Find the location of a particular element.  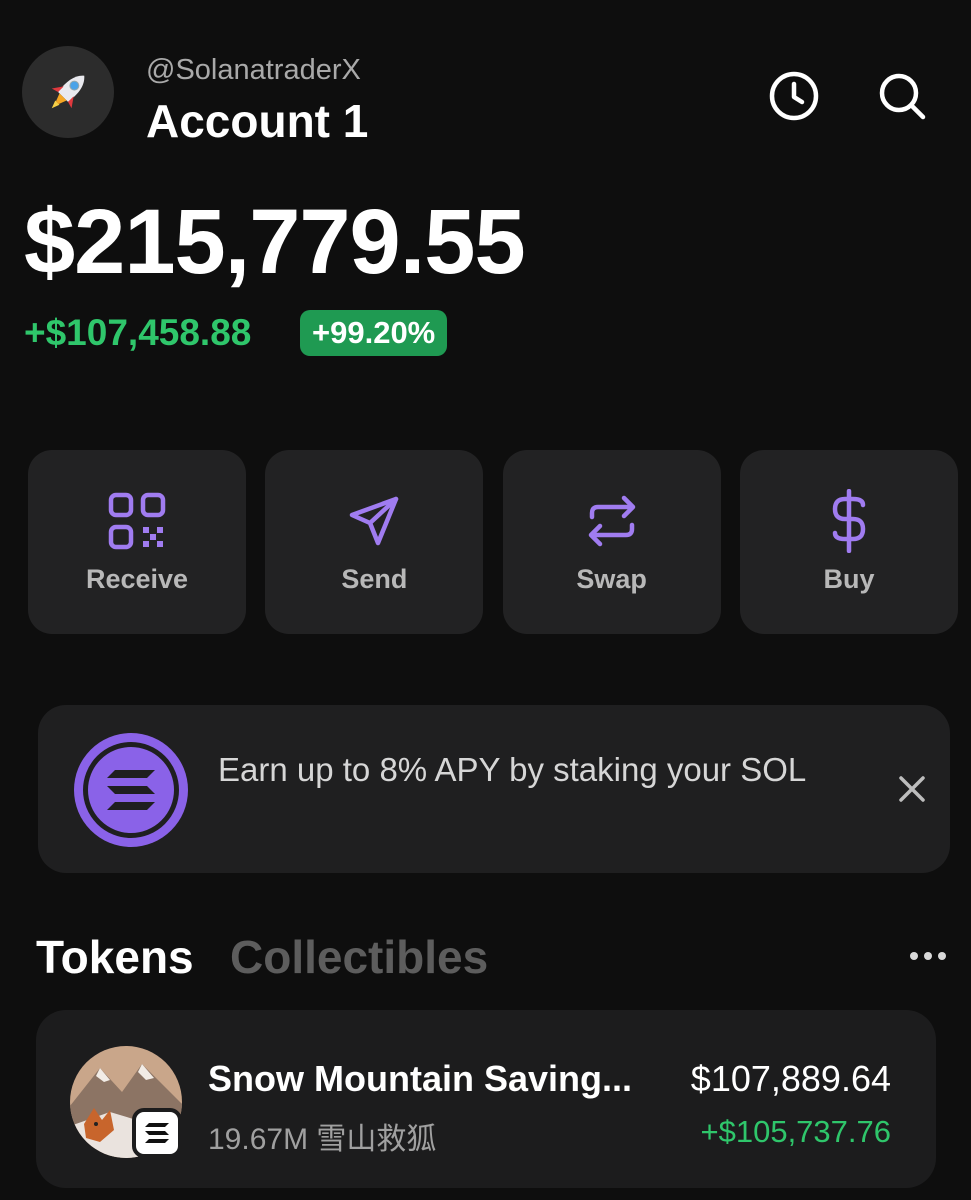

clock-icon is located at coordinates (794, 96).